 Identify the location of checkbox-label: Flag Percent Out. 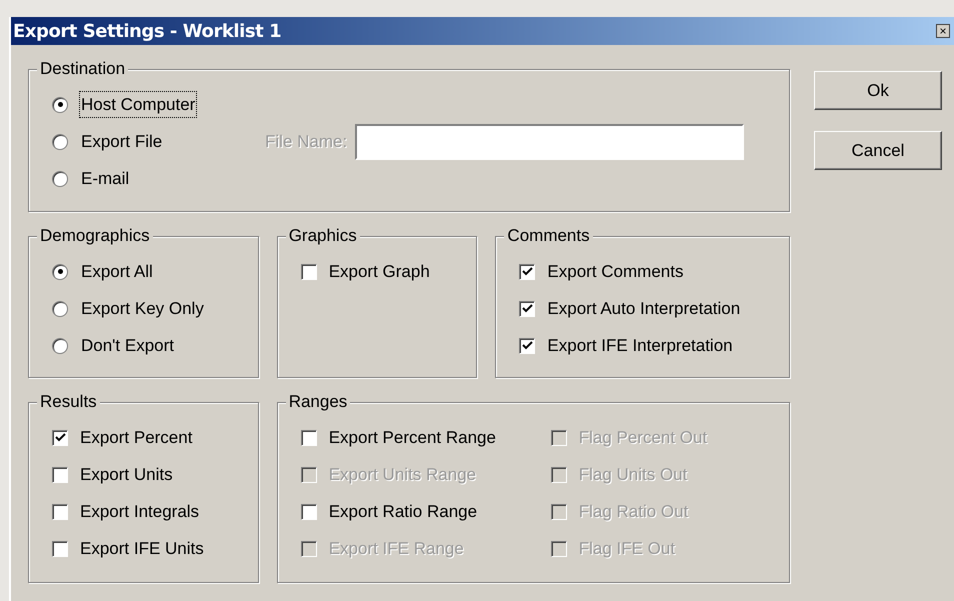
(643, 437).